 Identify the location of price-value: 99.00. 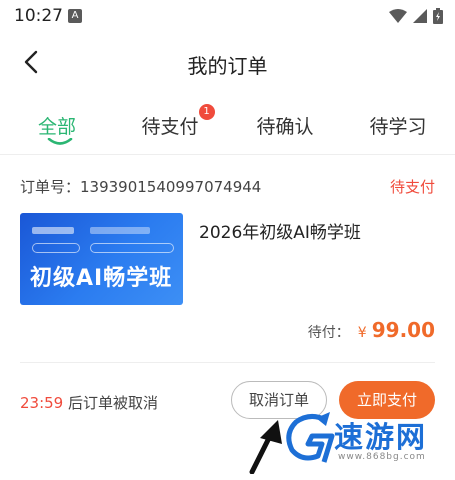
(403, 330).